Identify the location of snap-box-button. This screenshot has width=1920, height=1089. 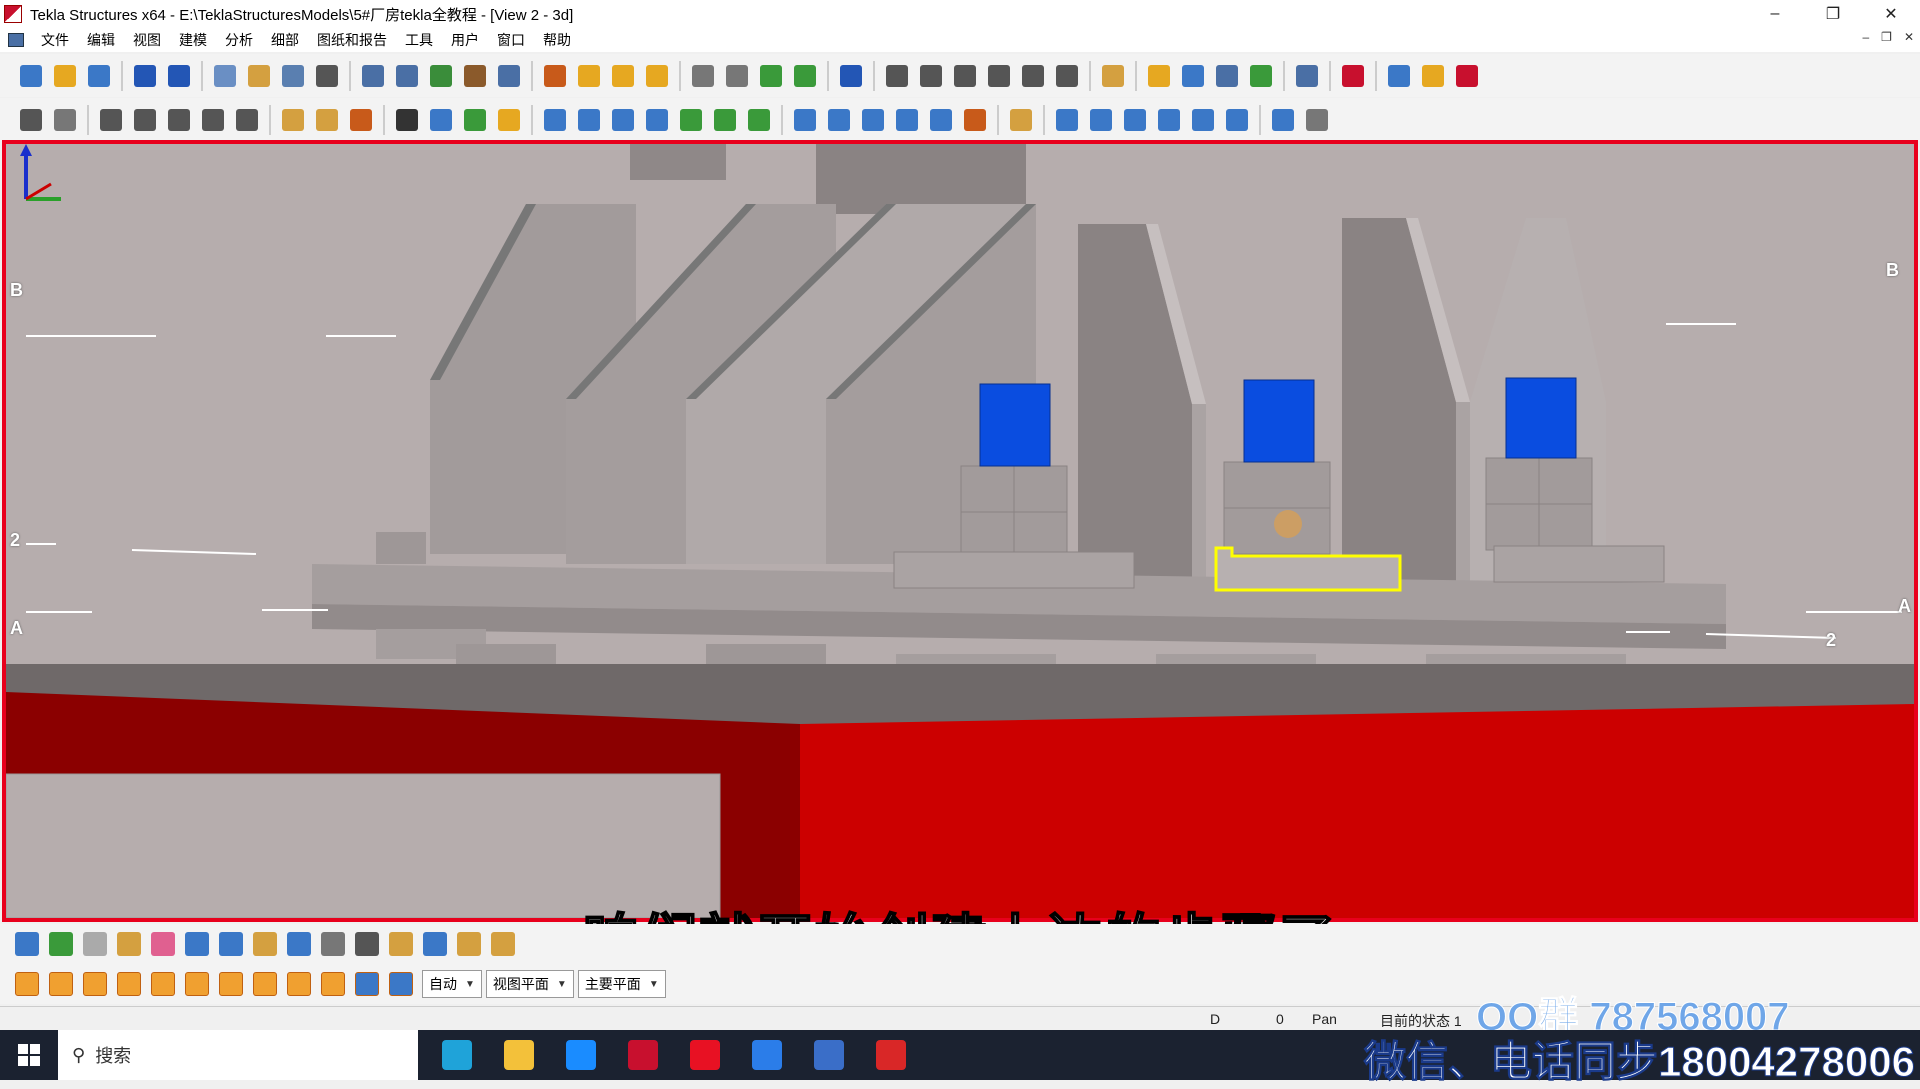
(367, 984).